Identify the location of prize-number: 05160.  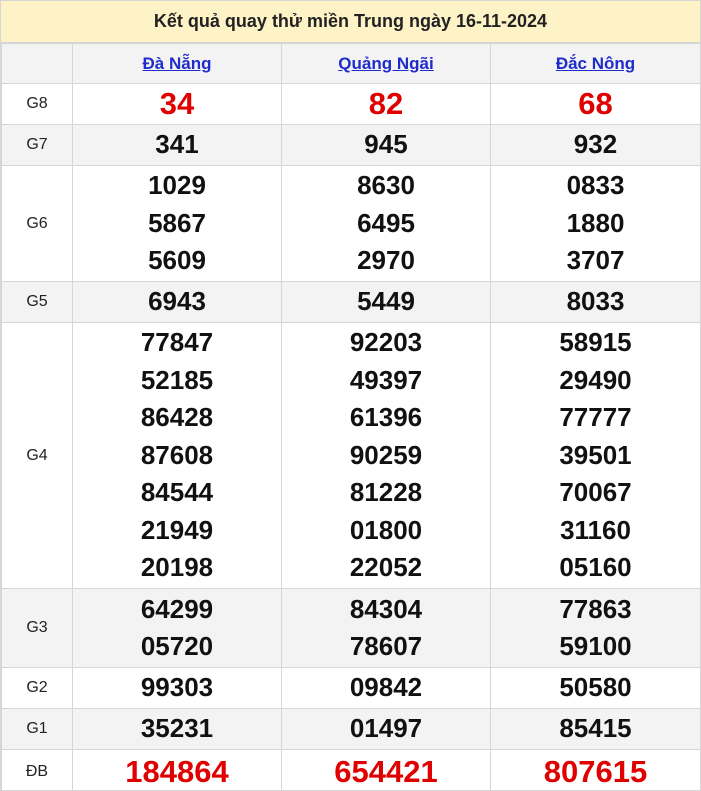
(595, 567).